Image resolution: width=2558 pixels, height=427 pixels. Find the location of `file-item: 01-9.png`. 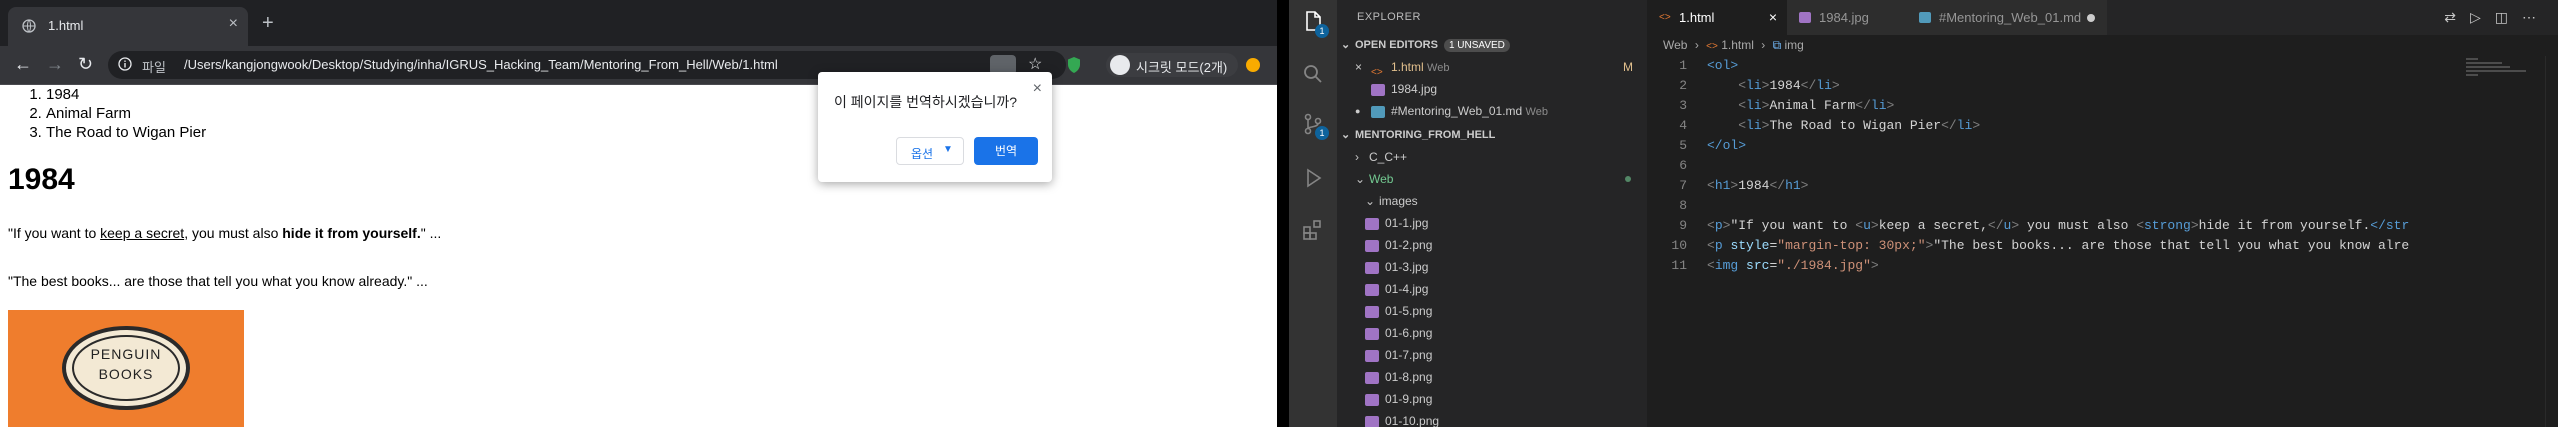

file-item: 01-9.png is located at coordinates (1492, 399).